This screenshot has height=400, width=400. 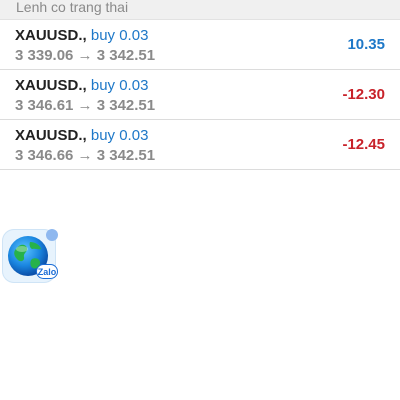 I want to click on position-profit: 10.35, so click(x=366, y=44).